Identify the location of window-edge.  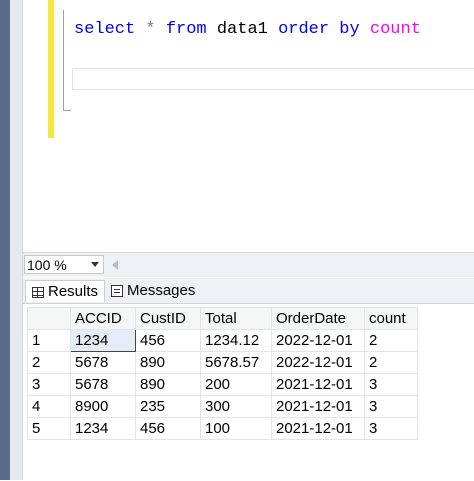
(5, 240).